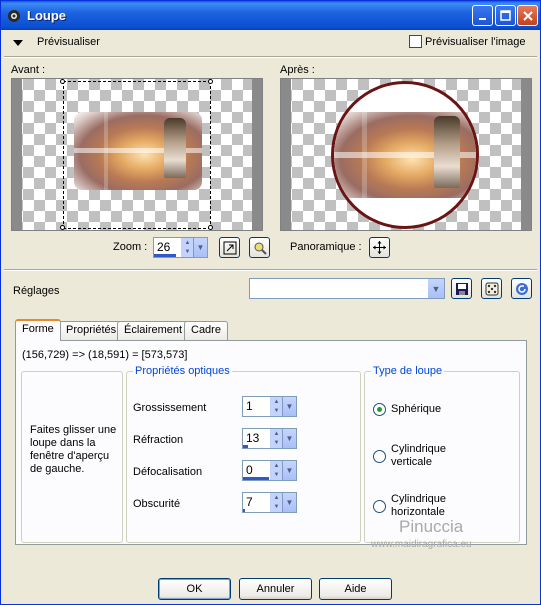 Image resolution: width=541 pixels, height=605 pixels. Describe the element at coordinates (431, 526) in the screenshot. I see `watermark-name: Pinuccia` at that location.